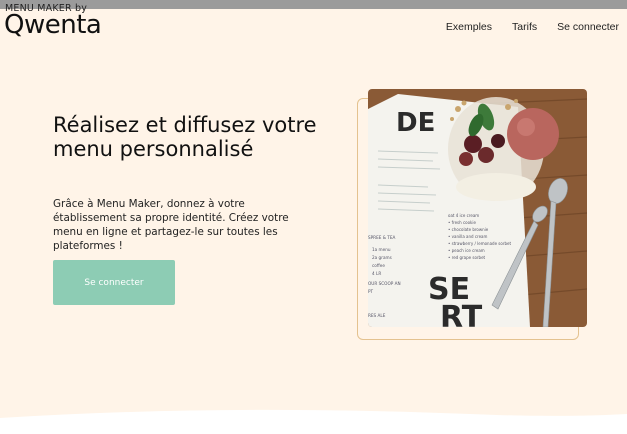  What do you see at coordinates (463, 215) in the screenshot?
I see `svg-text: oat 4 ice cream` at bounding box center [463, 215].